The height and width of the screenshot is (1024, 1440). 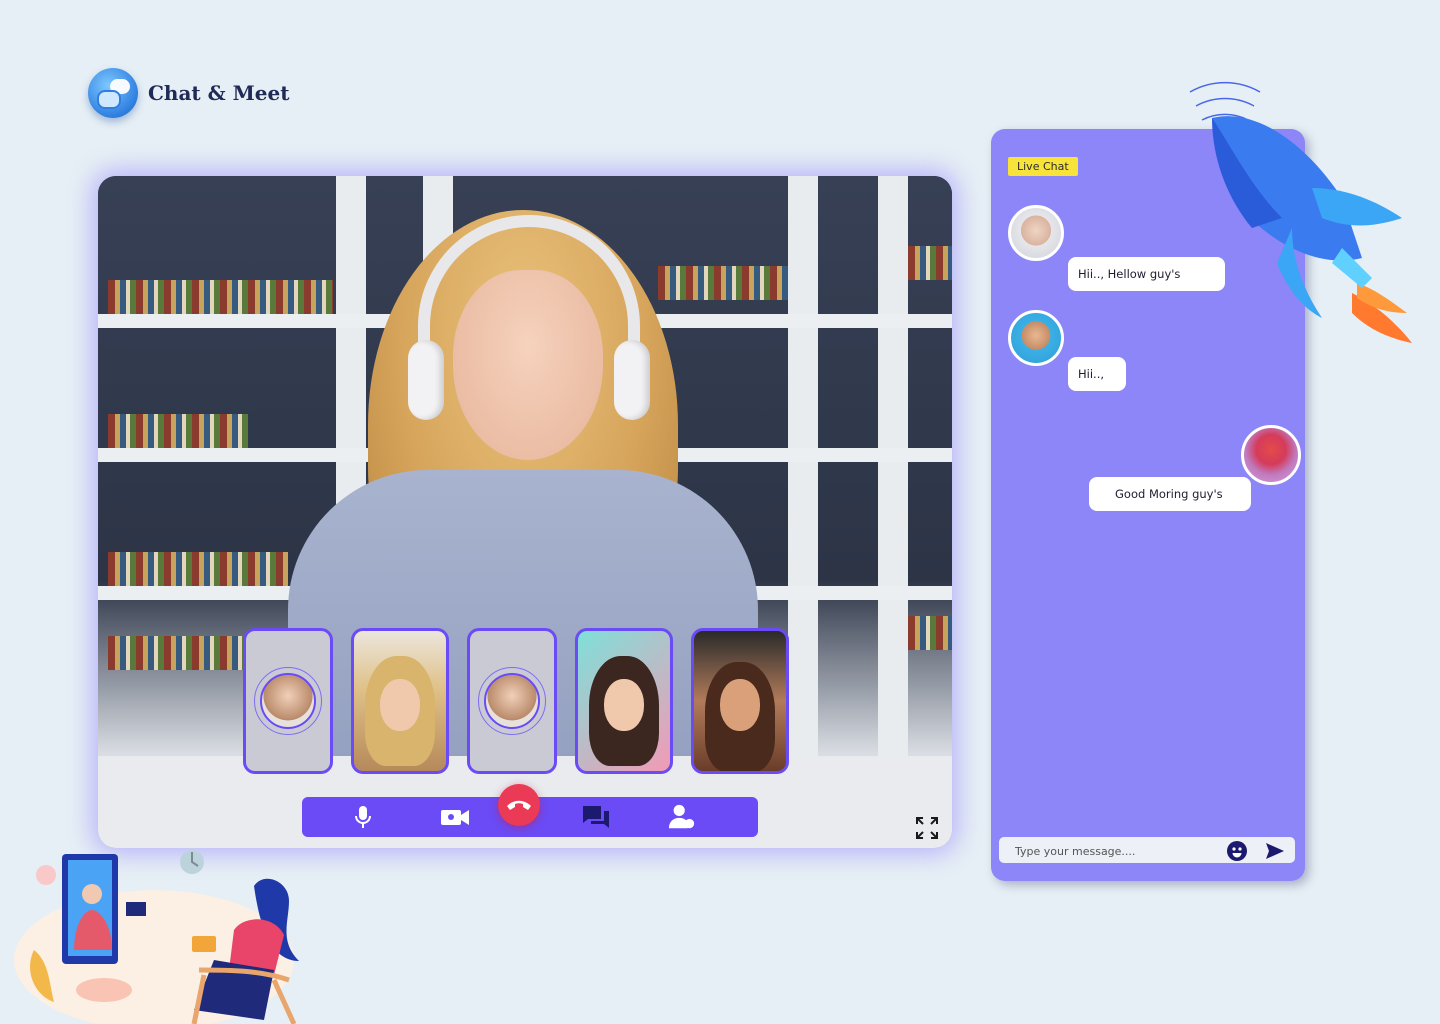 I want to click on end-call-button, so click(x=519, y=805).